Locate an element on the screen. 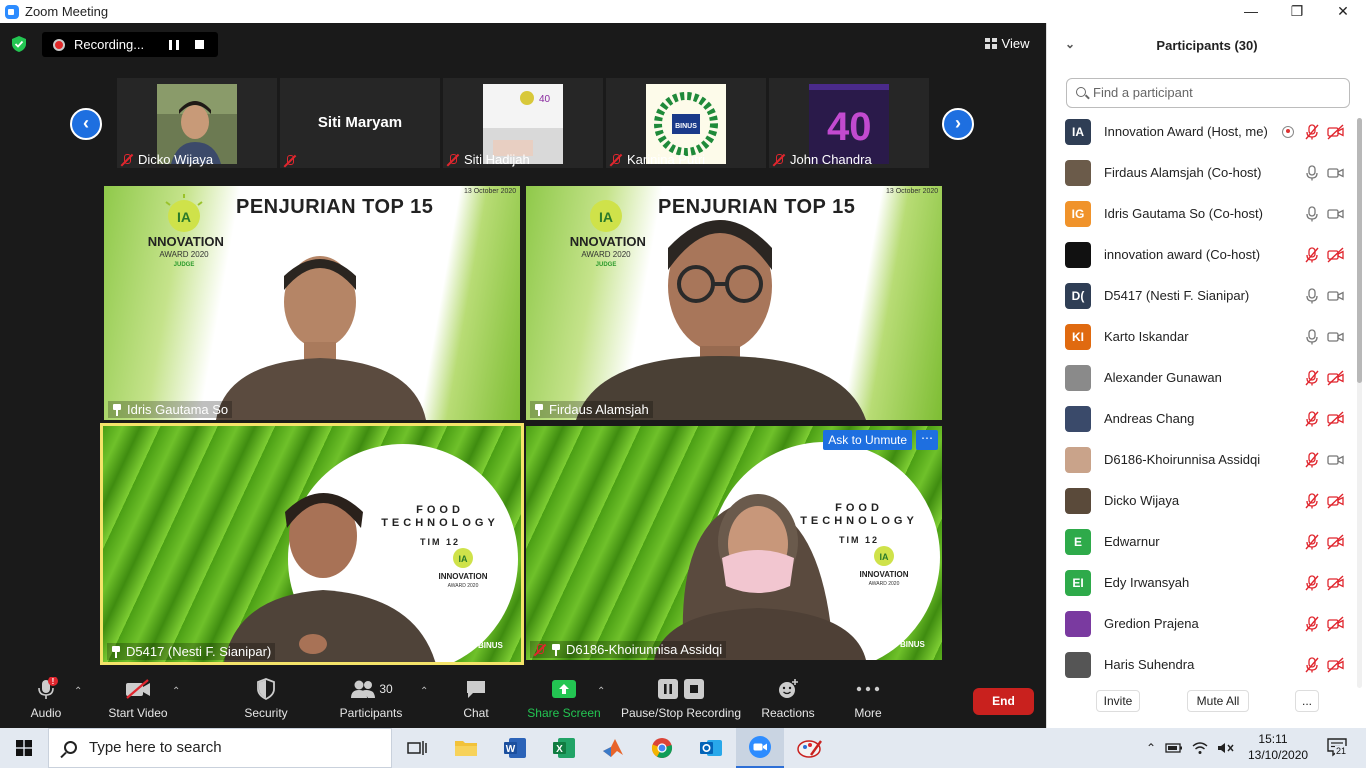 This screenshot has height=768, width=1366. pause-recording-icon is located at coordinates (174, 44).